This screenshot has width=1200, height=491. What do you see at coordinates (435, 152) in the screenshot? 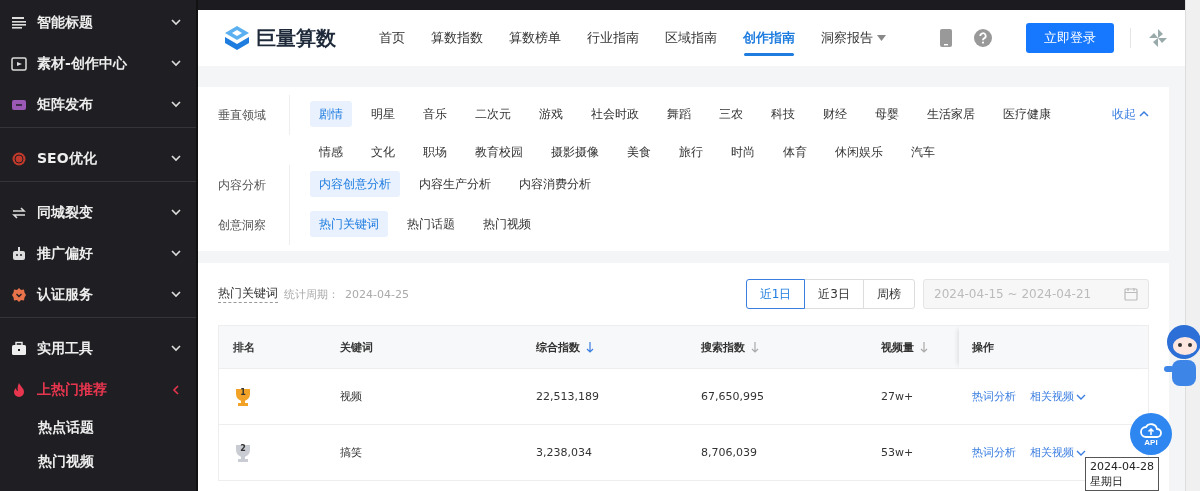
I see `filter-option: 职场` at bounding box center [435, 152].